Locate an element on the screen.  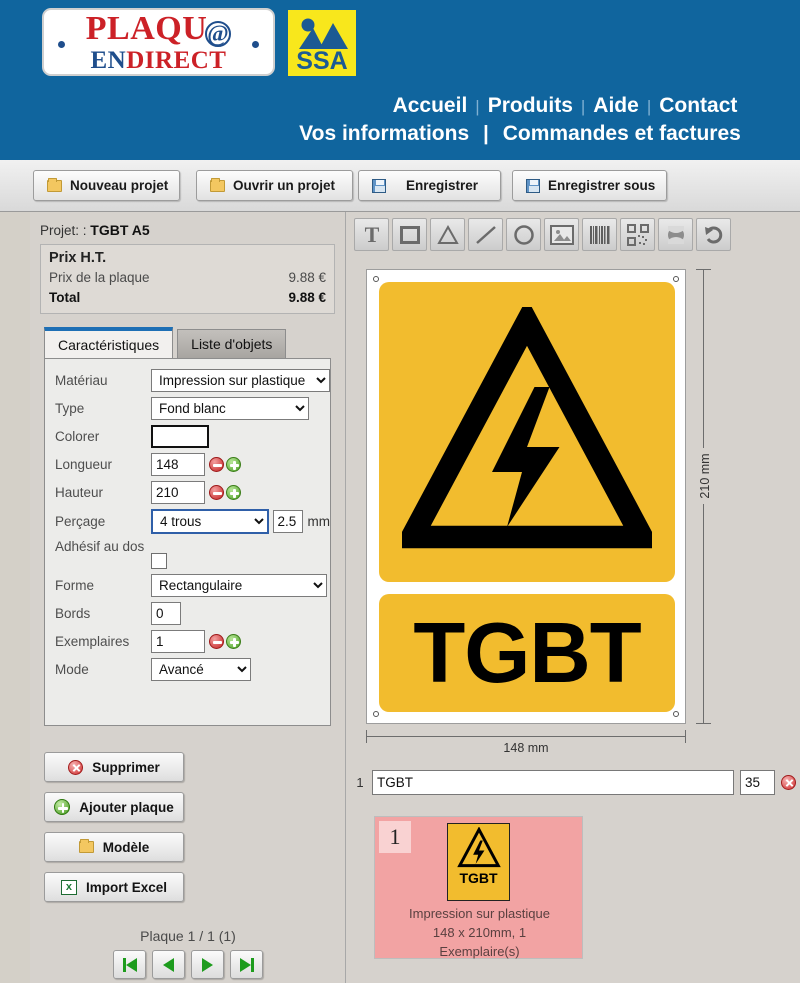
folder-icon is located at coordinates (86, 846).